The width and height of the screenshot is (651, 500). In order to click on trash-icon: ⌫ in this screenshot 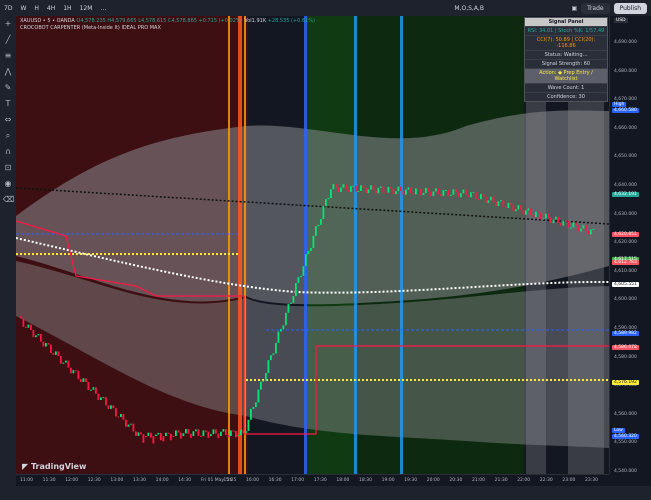, I will do `click(8, 200)`.